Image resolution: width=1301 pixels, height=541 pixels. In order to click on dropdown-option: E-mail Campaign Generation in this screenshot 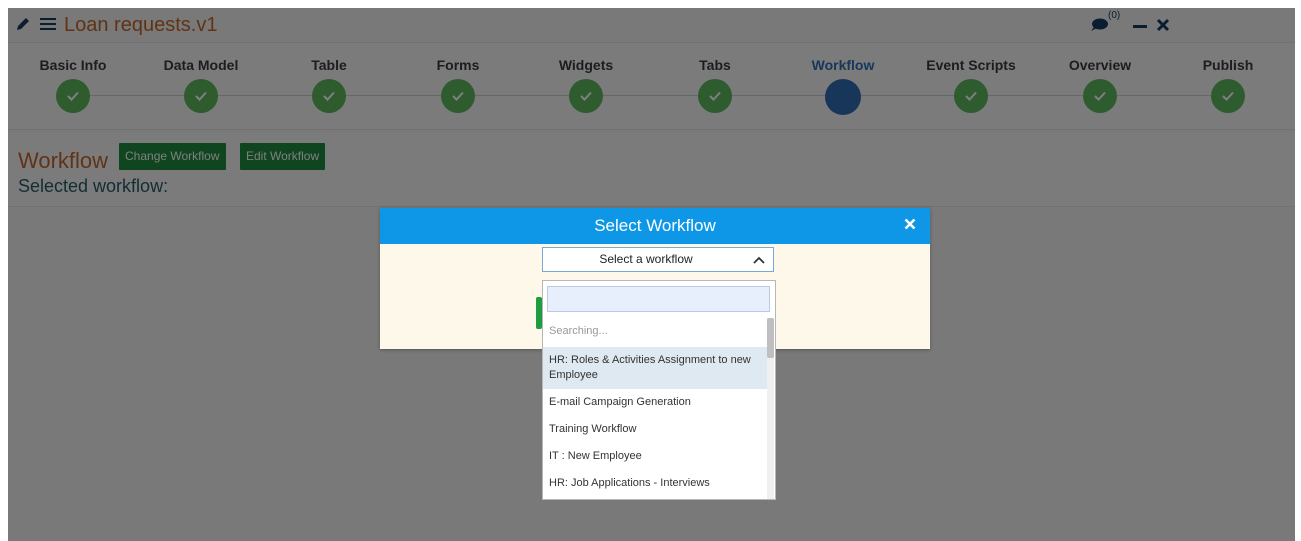, I will do `click(655, 402)`.